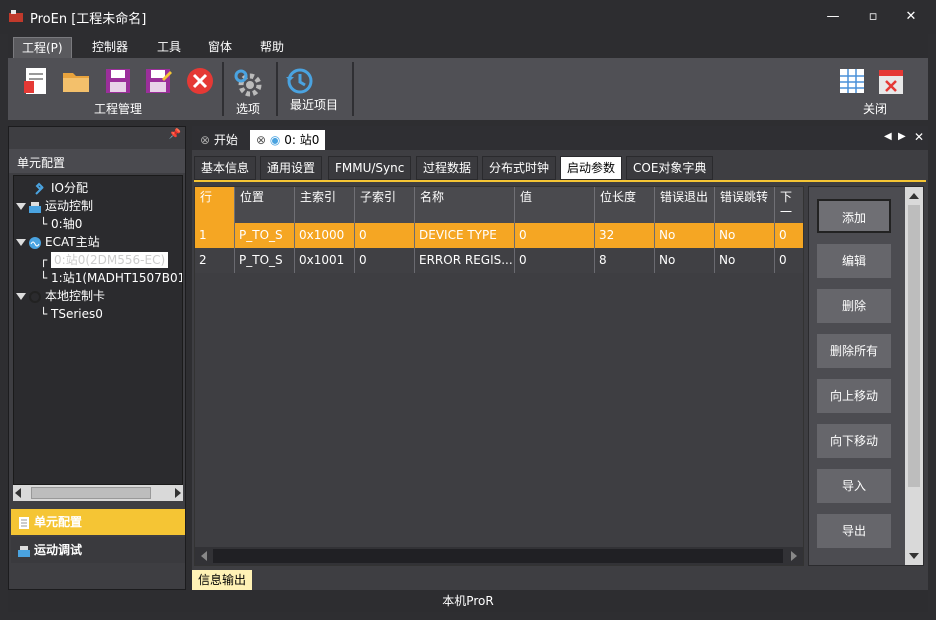 The width and height of the screenshot is (936, 620). Describe the element at coordinates (902, 136) in the screenshot. I see `tab-next-icon: ▶` at that location.